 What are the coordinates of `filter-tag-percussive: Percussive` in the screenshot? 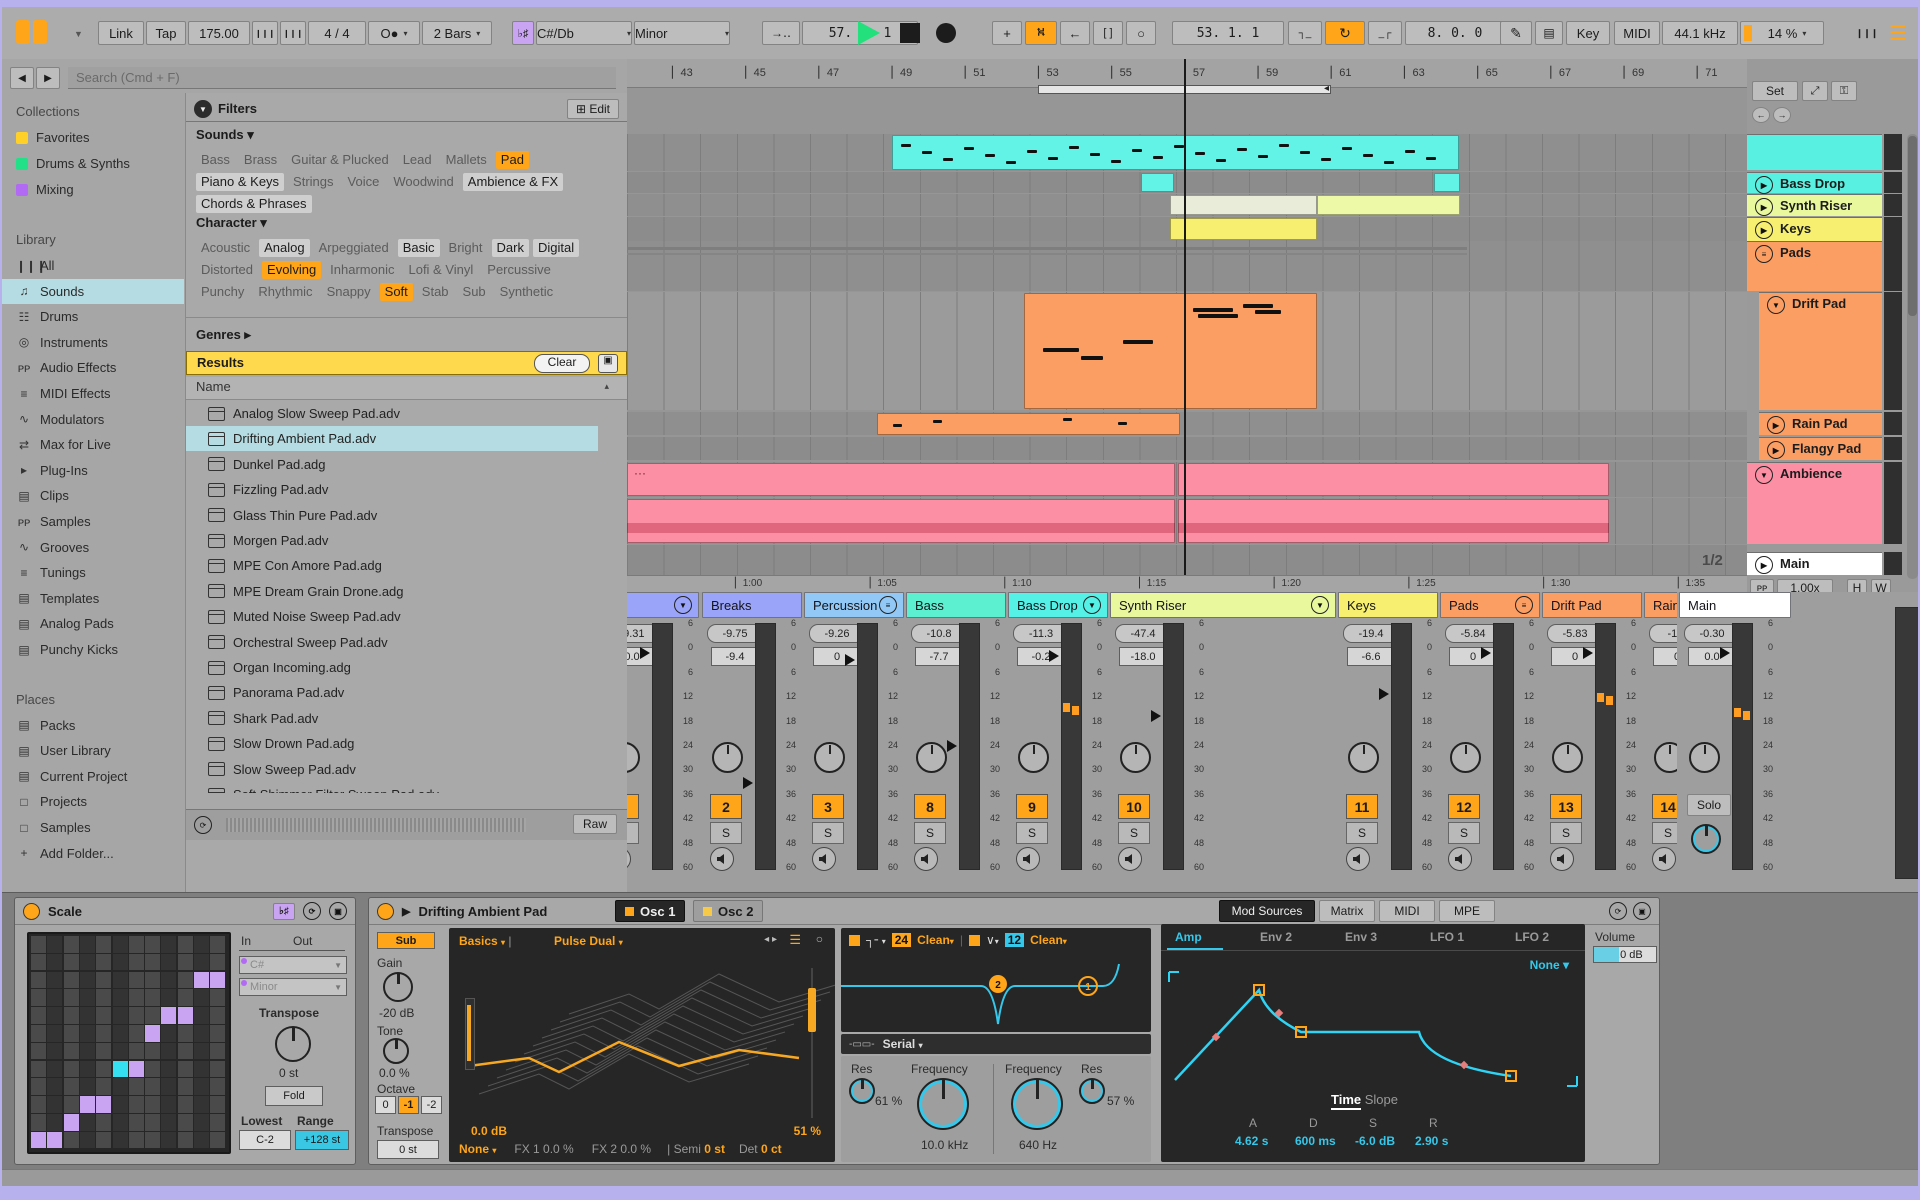 It's located at (519, 270).